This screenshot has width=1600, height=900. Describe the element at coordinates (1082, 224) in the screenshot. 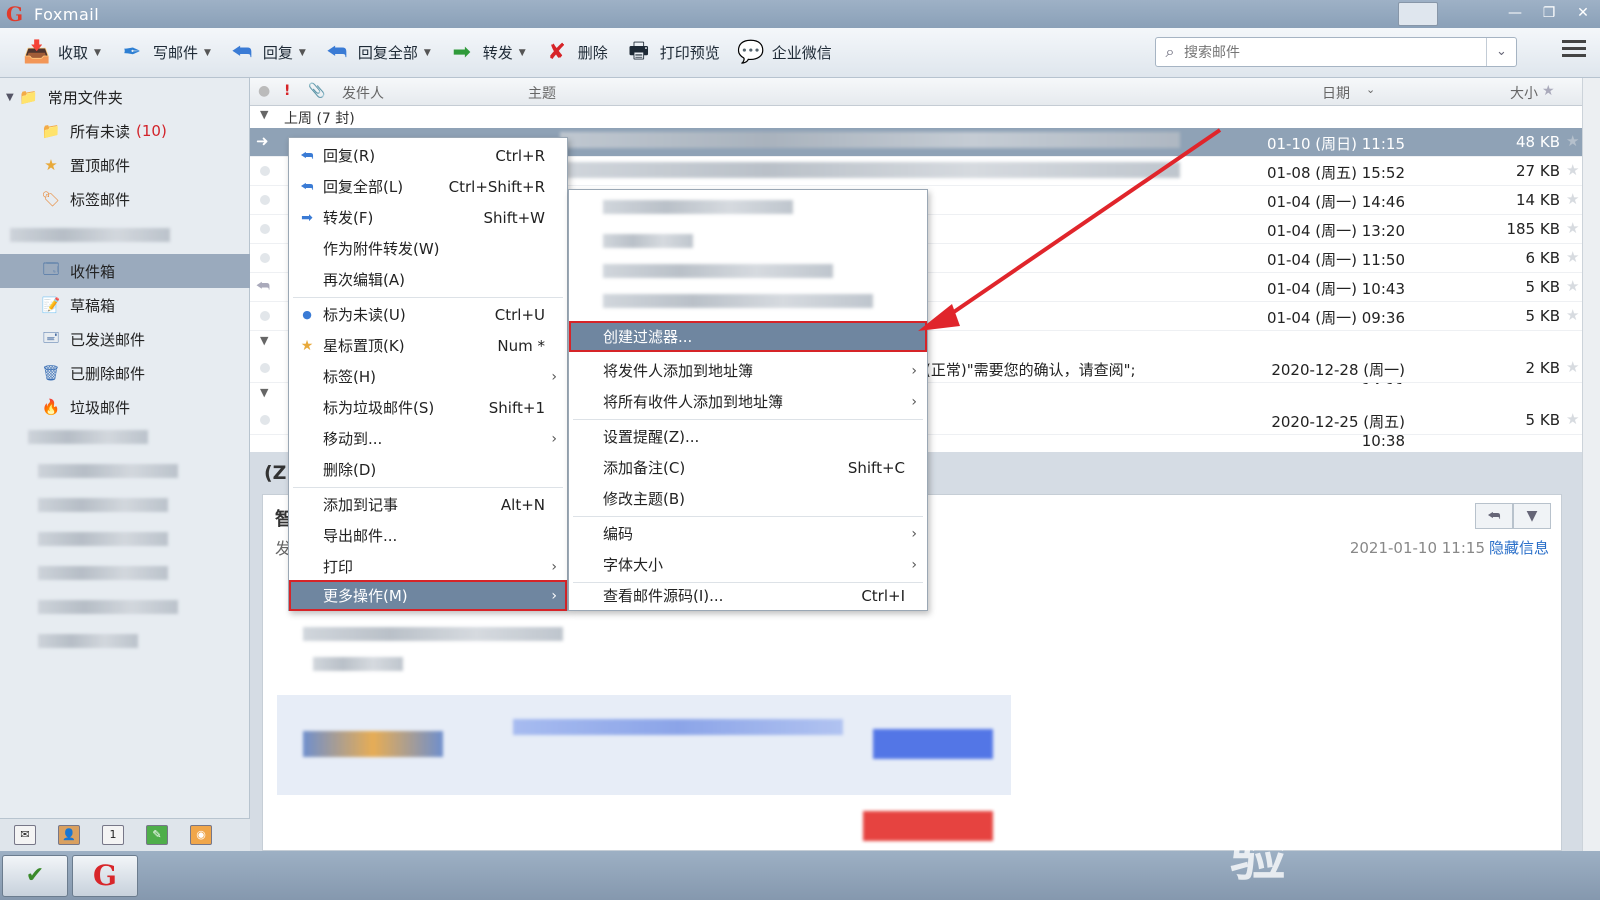

I see `arrow-shaft` at that location.